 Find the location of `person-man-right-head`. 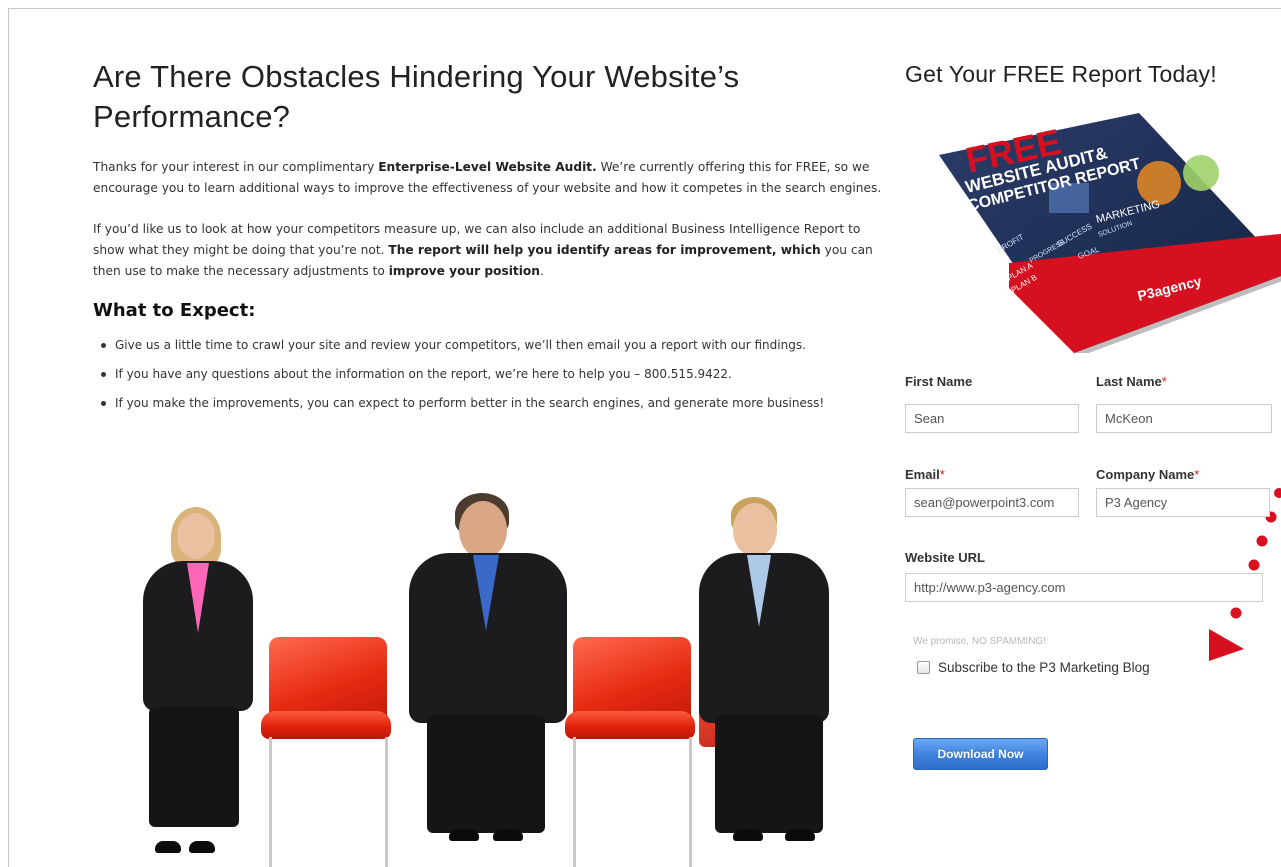

person-man-right-head is located at coordinates (755, 530).